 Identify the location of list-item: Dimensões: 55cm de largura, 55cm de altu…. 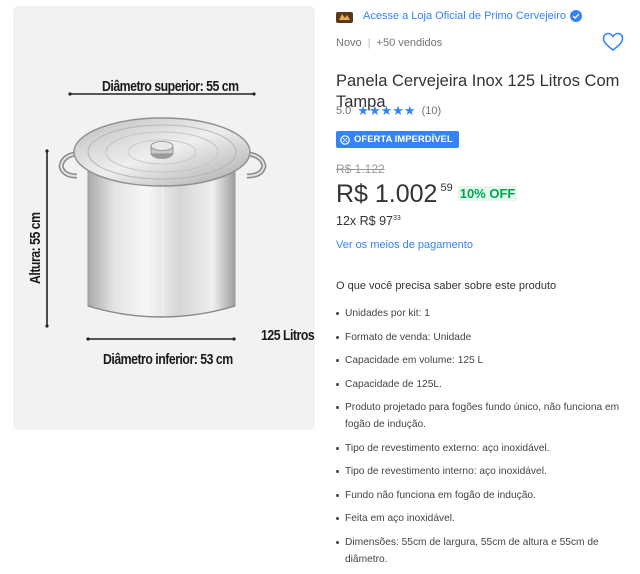
(486, 551).